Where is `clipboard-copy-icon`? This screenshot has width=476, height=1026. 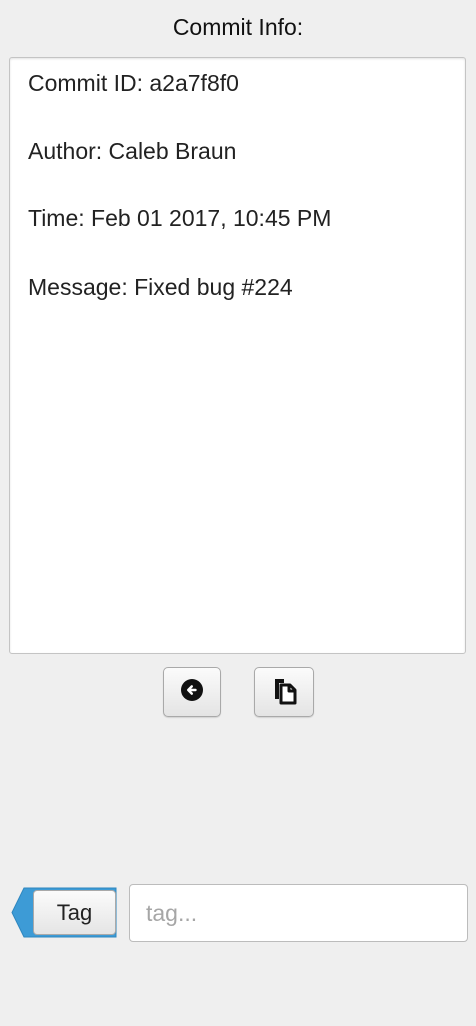 clipboard-copy-icon is located at coordinates (284, 692).